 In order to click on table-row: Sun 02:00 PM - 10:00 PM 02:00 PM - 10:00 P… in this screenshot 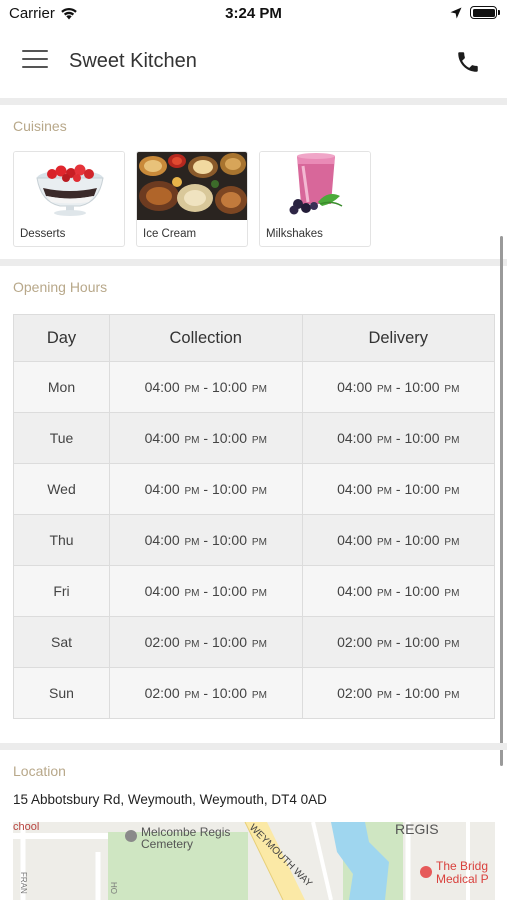, I will do `click(254, 693)`.